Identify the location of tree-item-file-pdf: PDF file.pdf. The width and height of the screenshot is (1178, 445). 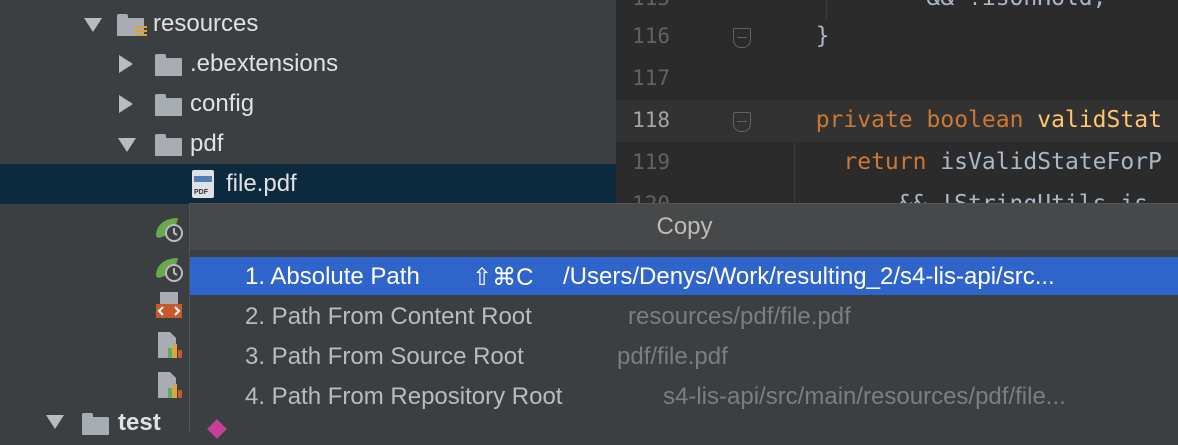
(308, 184).